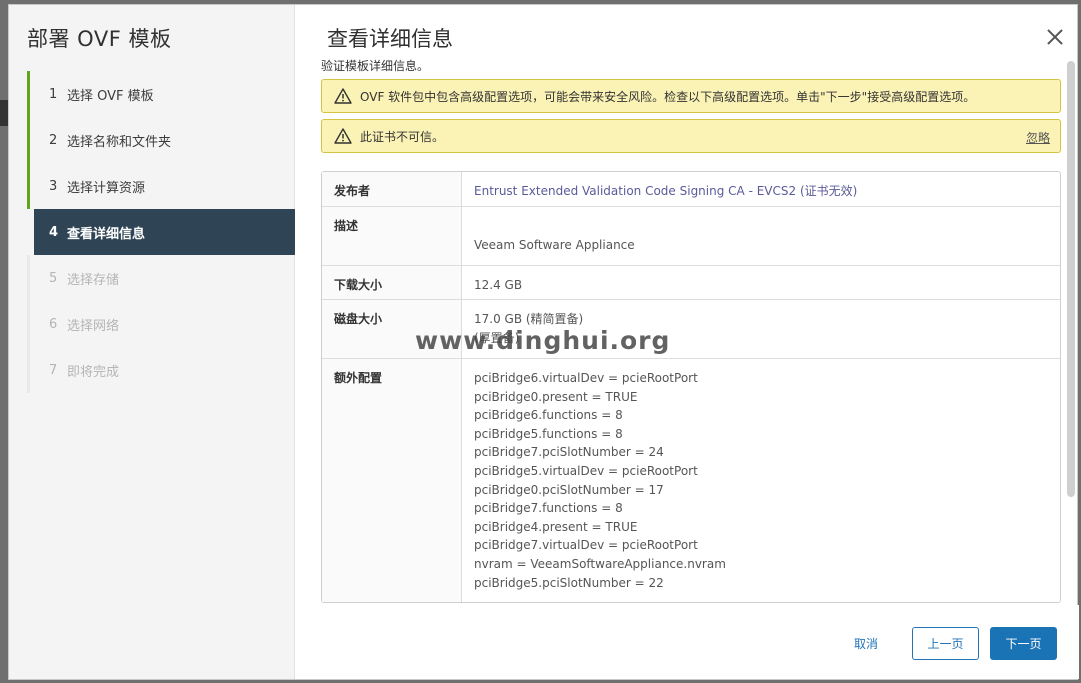 This screenshot has height=683, width=1081. What do you see at coordinates (53, 186) in the screenshot?
I see `step-number: 3` at bounding box center [53, 186].